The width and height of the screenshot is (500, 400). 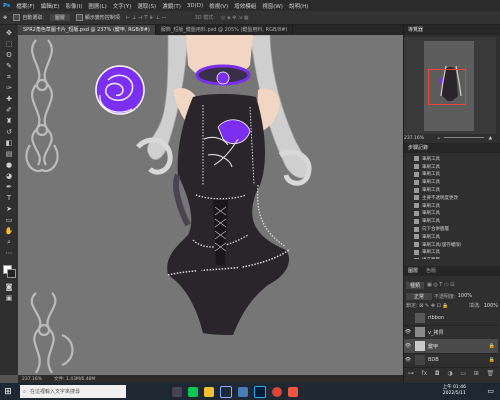 What do you see at coordinates (9, 253) in the screenshot?
I see `more-tools-icon: ⋯` at bounding box center [9, 253].